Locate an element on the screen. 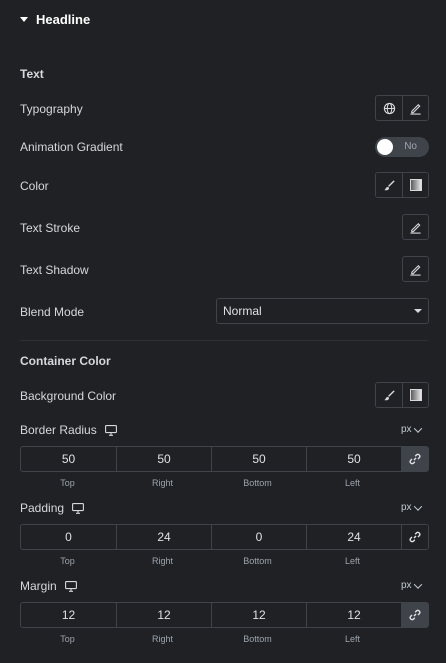 The width and height of the screenshot is (446, 663). color-controls is located at coordinates (402, 185).